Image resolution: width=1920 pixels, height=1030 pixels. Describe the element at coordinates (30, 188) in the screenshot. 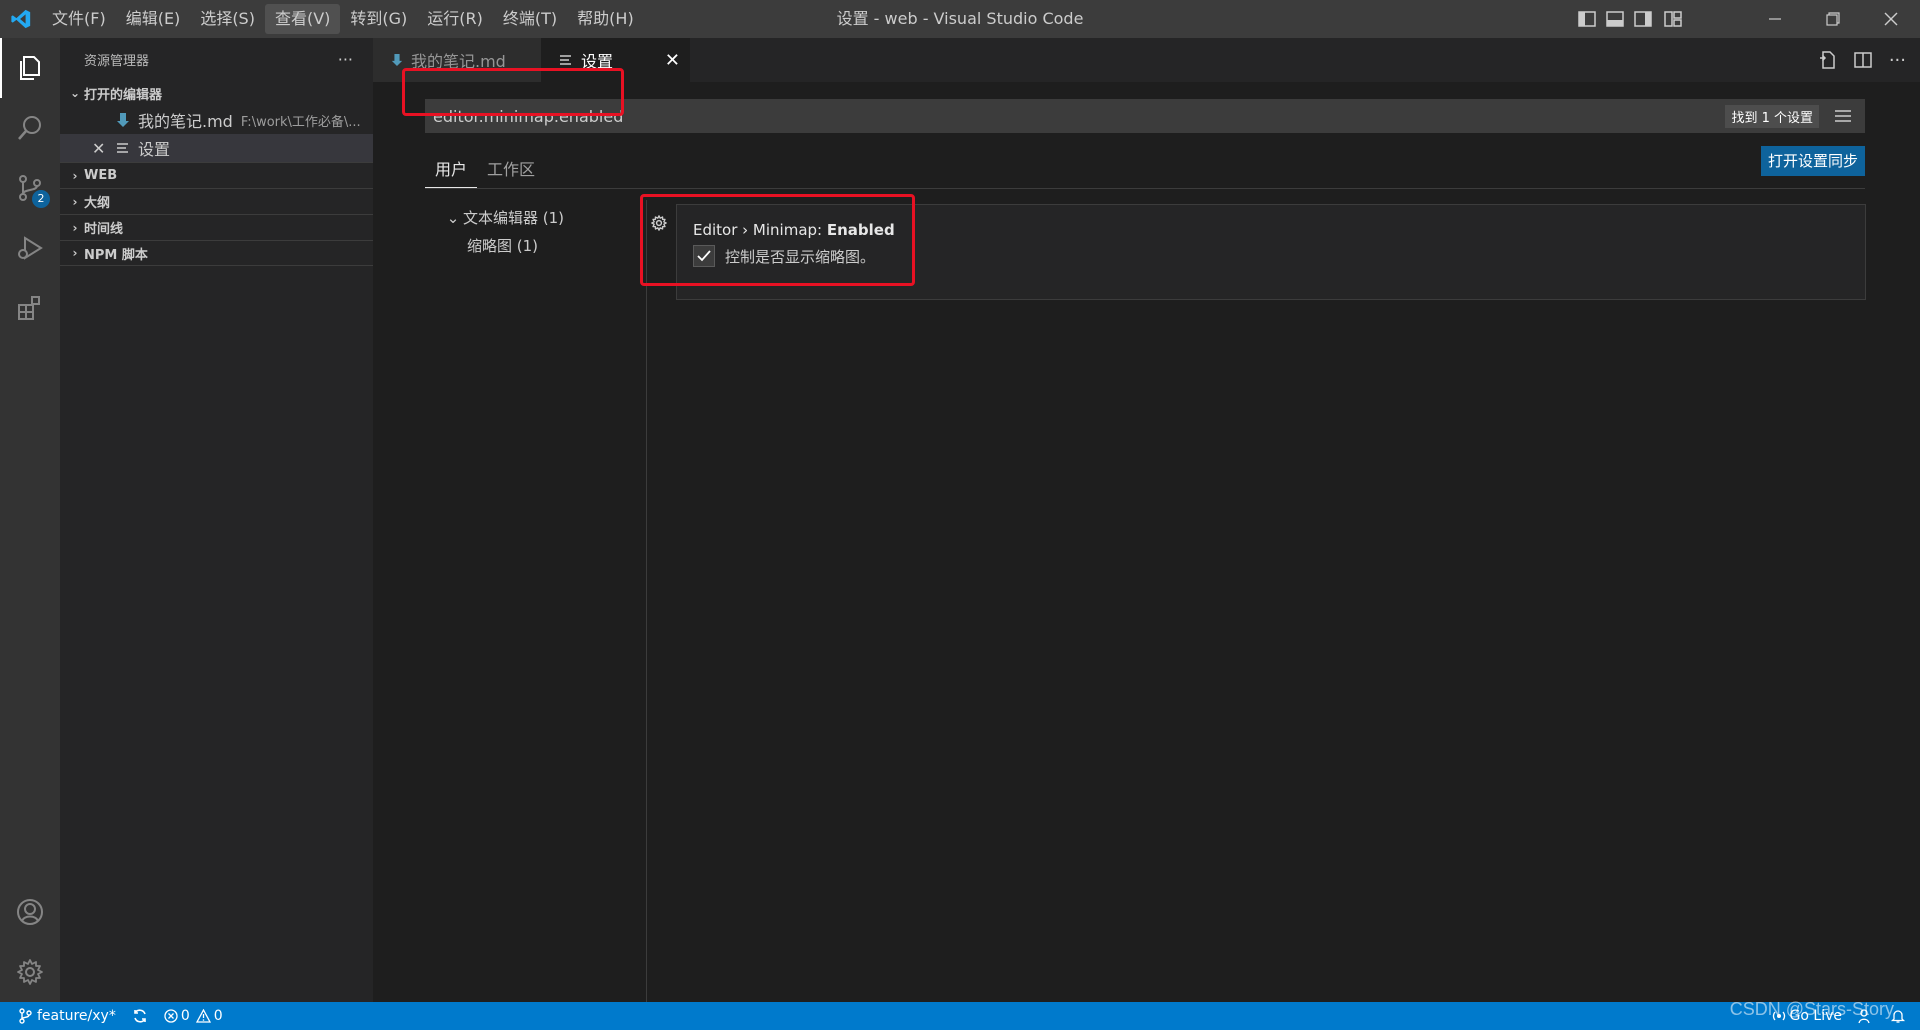

I see `source-control-icon: 2` at that location.